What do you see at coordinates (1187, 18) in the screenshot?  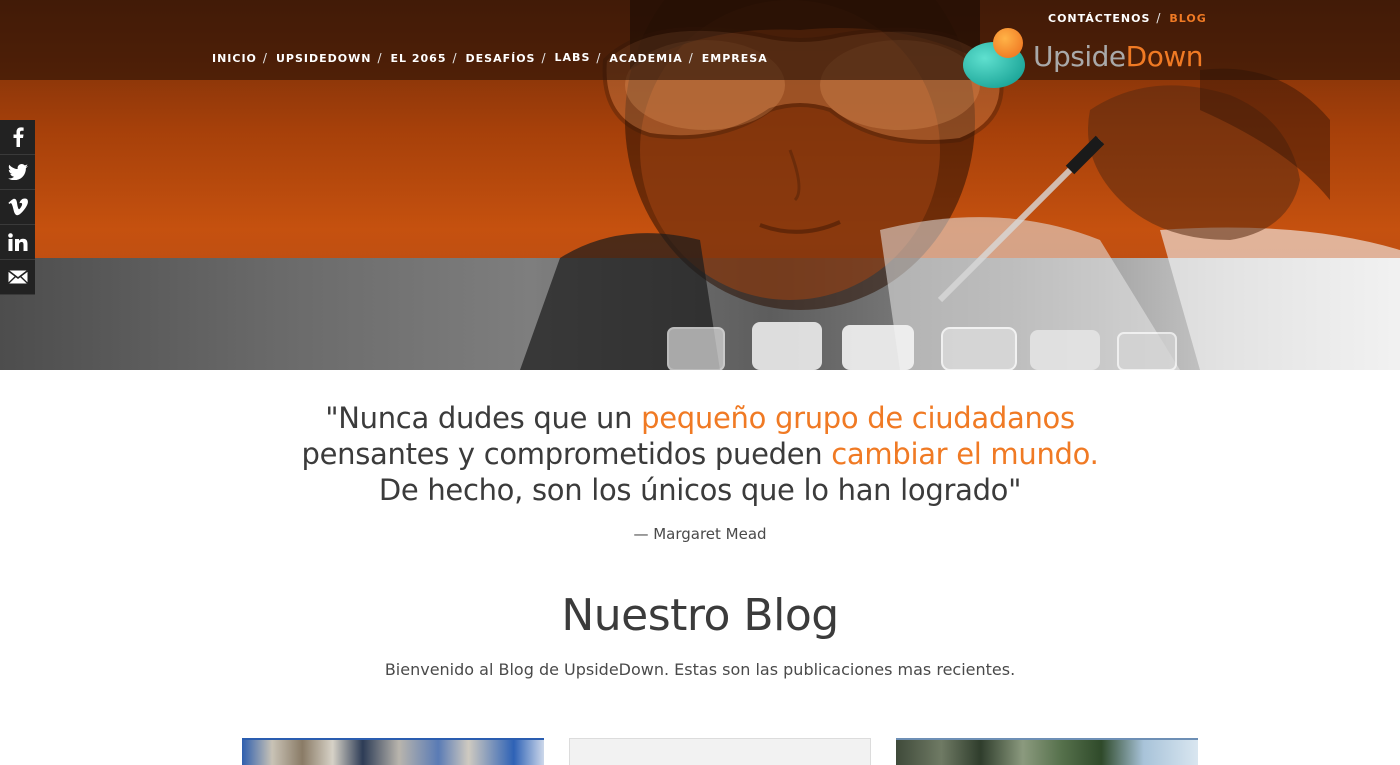 I see `blog-link: BLOG` at bounding box center [1187, 18].